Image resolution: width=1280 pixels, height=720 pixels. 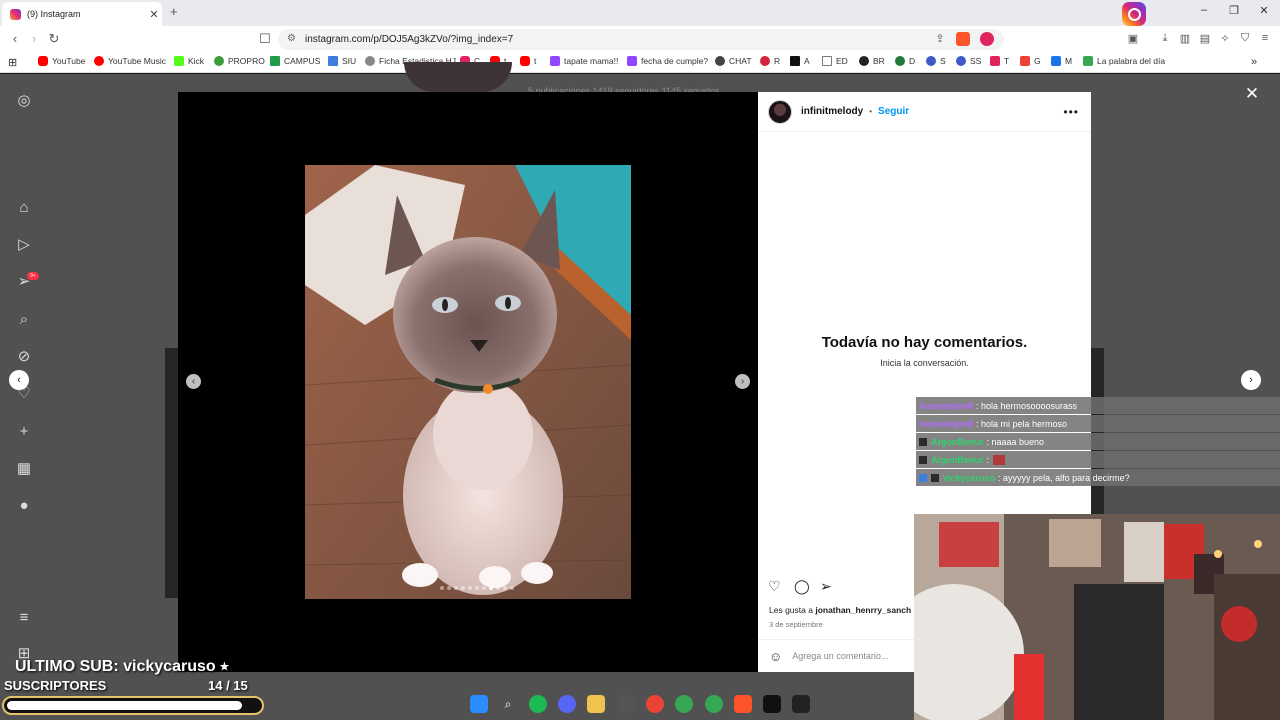 I want to click on search-icon: ⌕, so click(x=24, y=320).